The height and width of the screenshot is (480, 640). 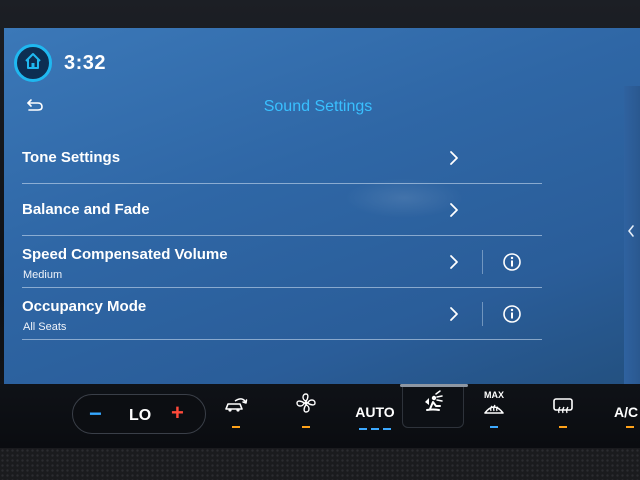 I want to click on rear-defrost-indicator, so click(x=563, y=427).